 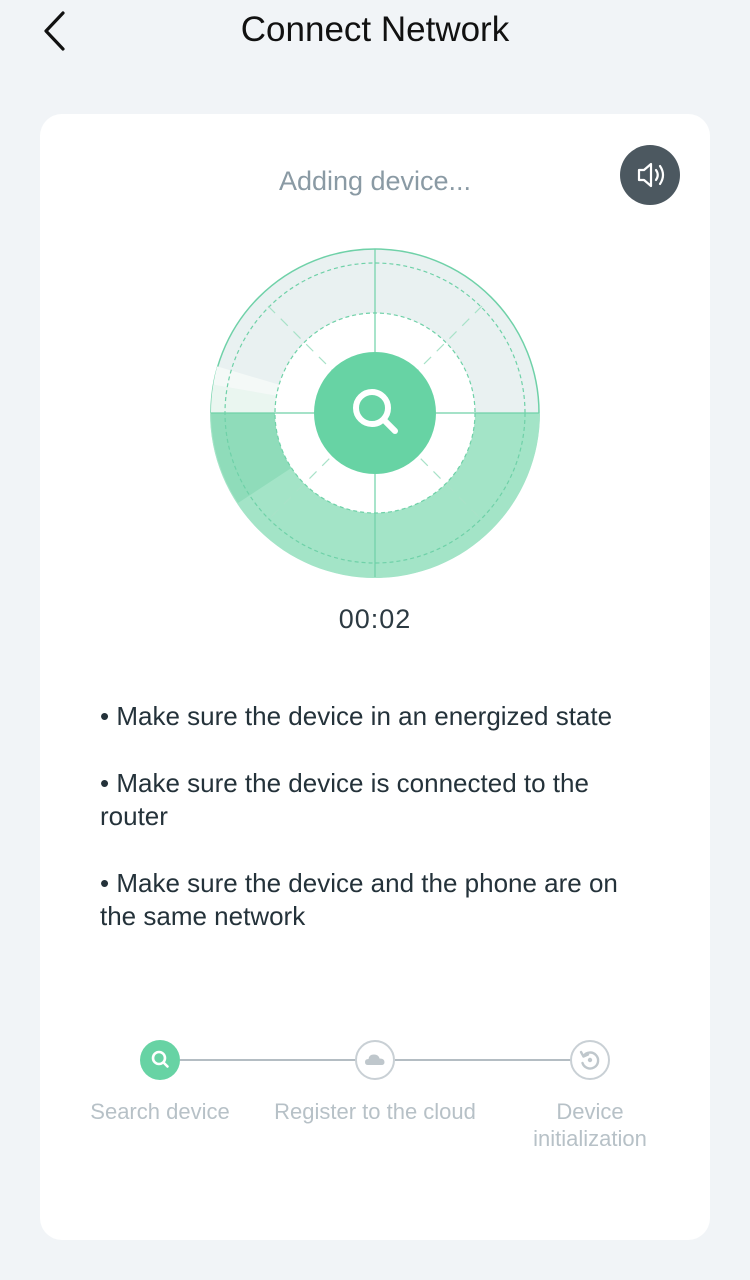 I want to click on step-device-init, so click(x=590, y=1060).